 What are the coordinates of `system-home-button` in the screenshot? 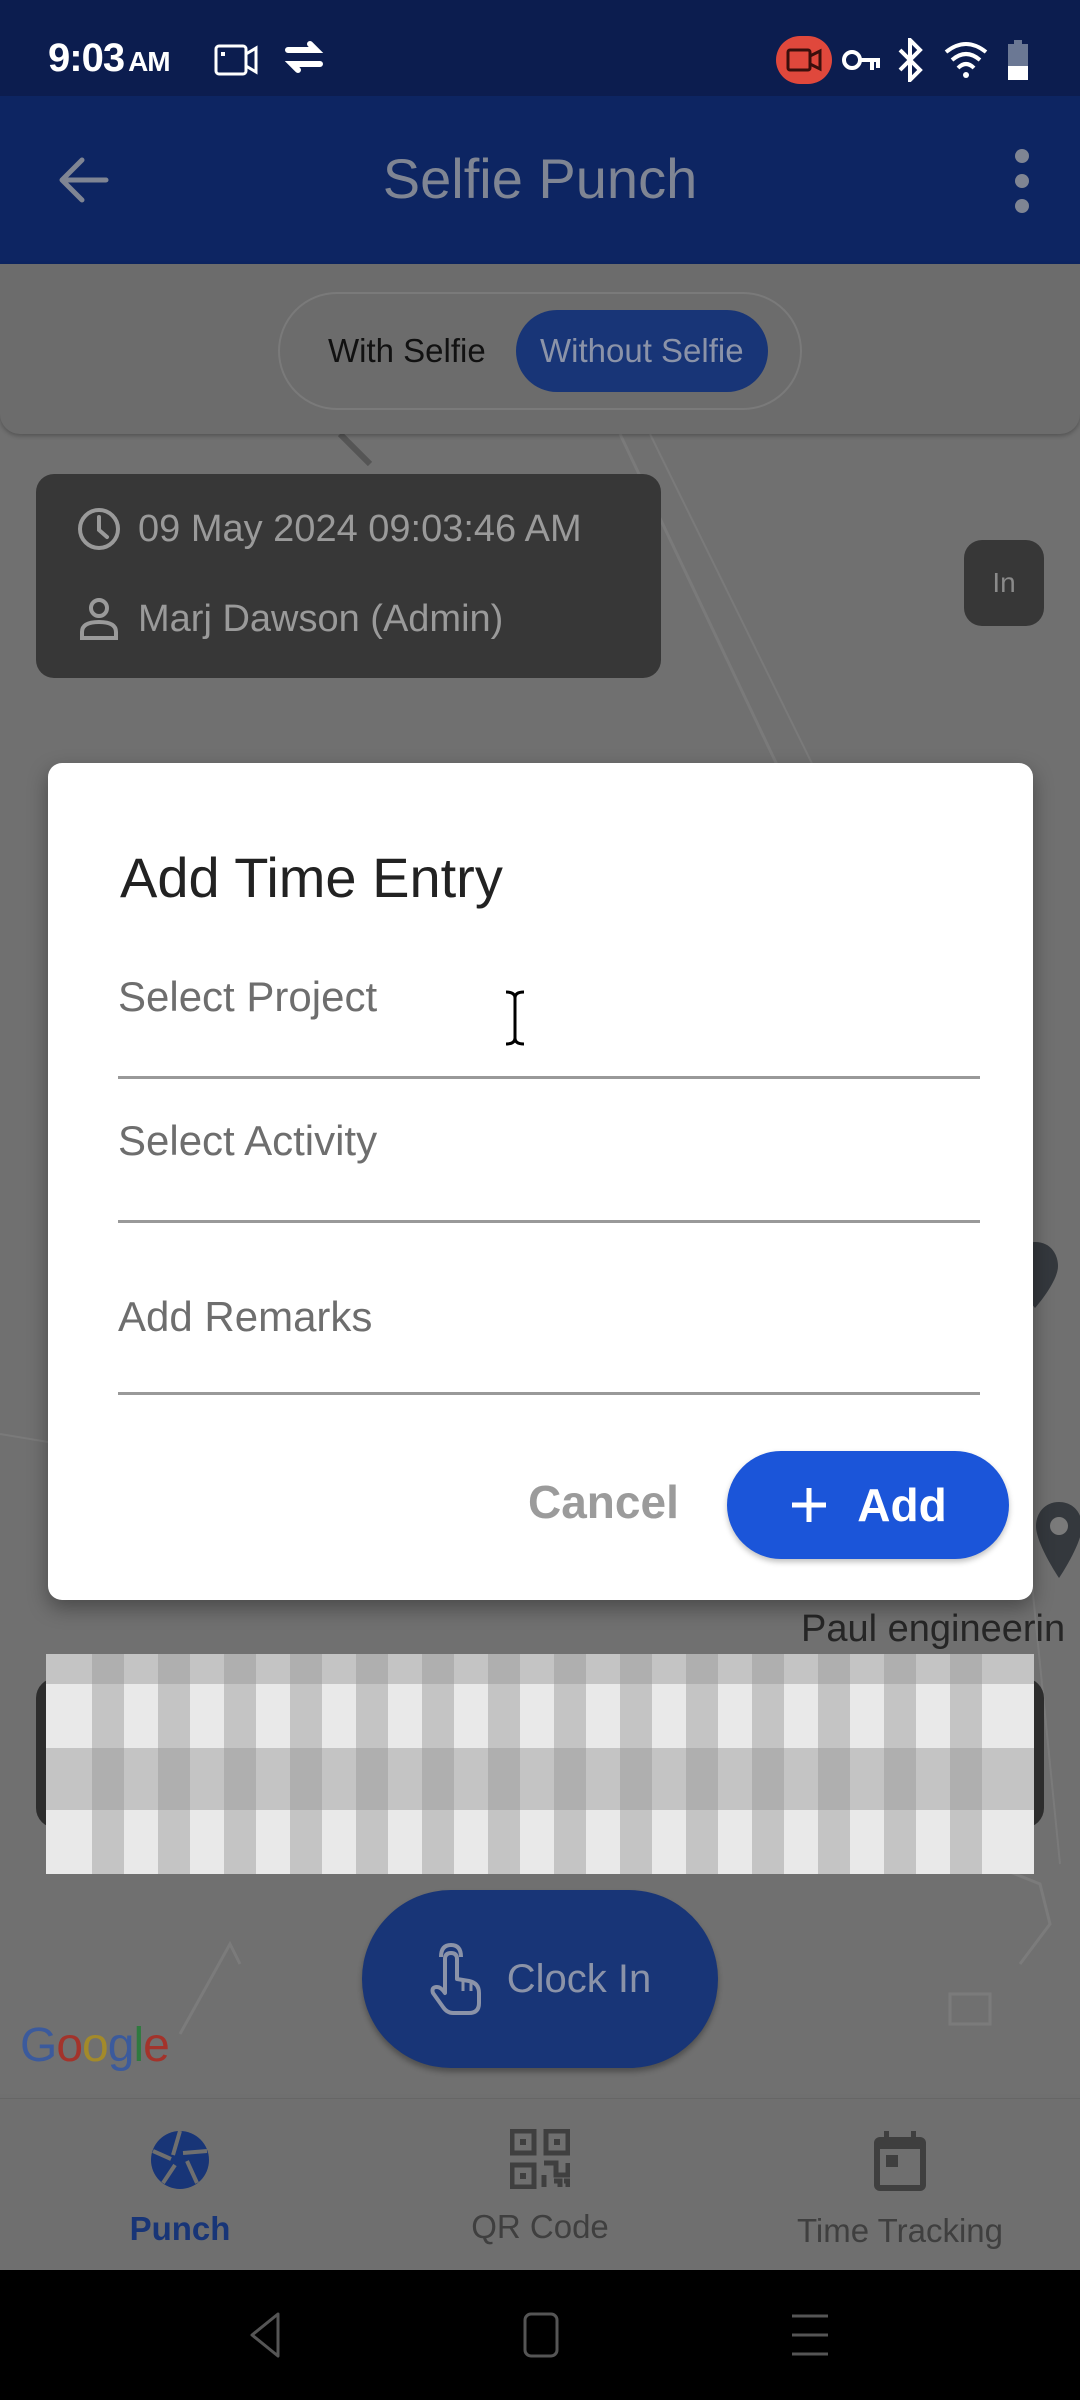 It's located at (541, 2335).